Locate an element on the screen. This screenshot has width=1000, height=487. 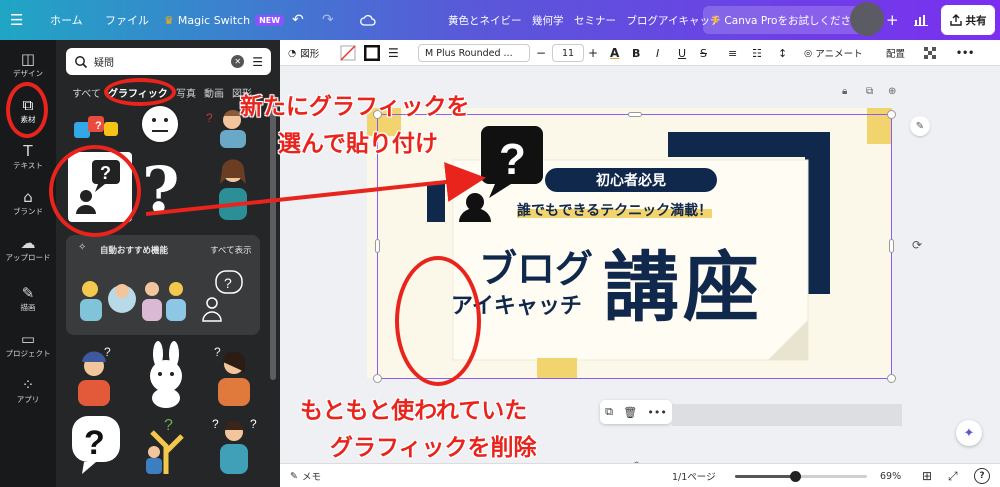
add-page-bar is located at coordinates (787, 415).